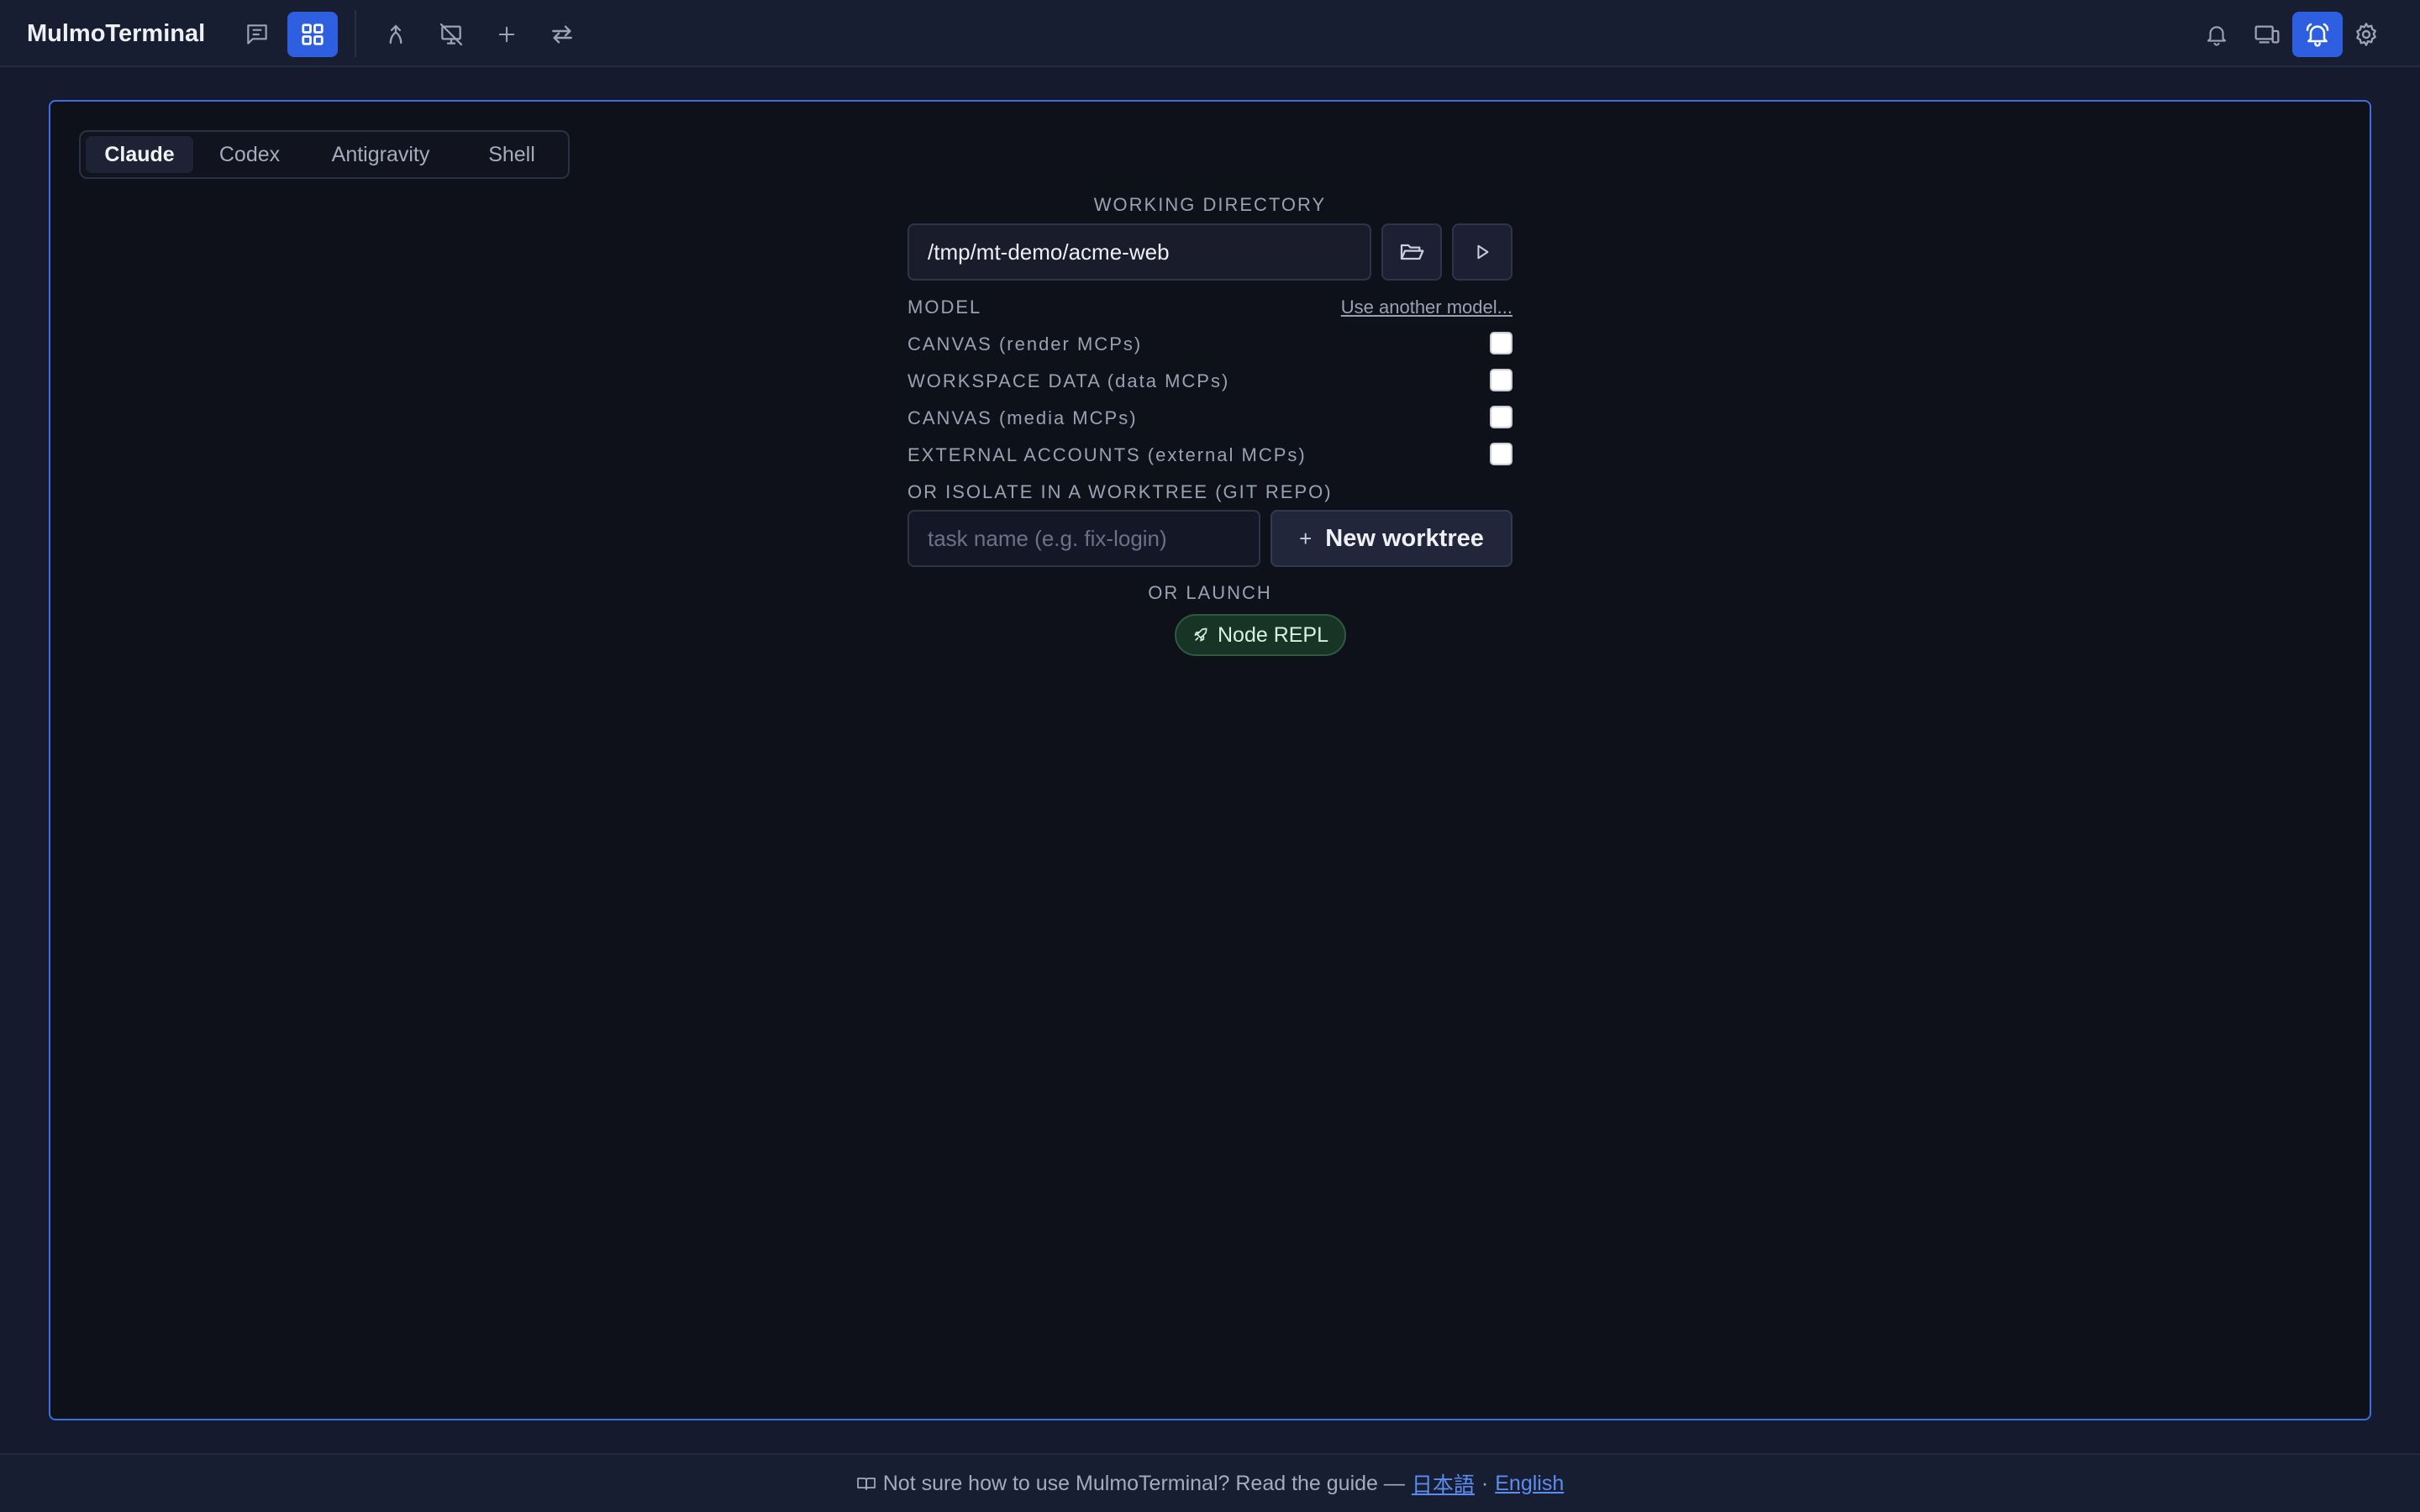 This screenshot has height=1512, width=2420. I want to click on merge-icon, so click(396, 34).